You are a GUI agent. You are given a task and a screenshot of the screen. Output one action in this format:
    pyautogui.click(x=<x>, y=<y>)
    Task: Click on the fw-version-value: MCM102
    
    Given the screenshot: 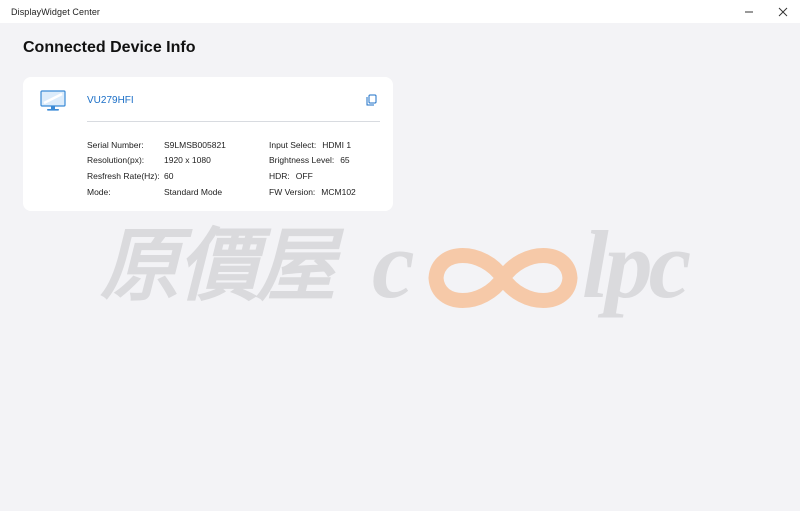 What is the action you would take?
    pyautogui.click(x=338, y=192)
    